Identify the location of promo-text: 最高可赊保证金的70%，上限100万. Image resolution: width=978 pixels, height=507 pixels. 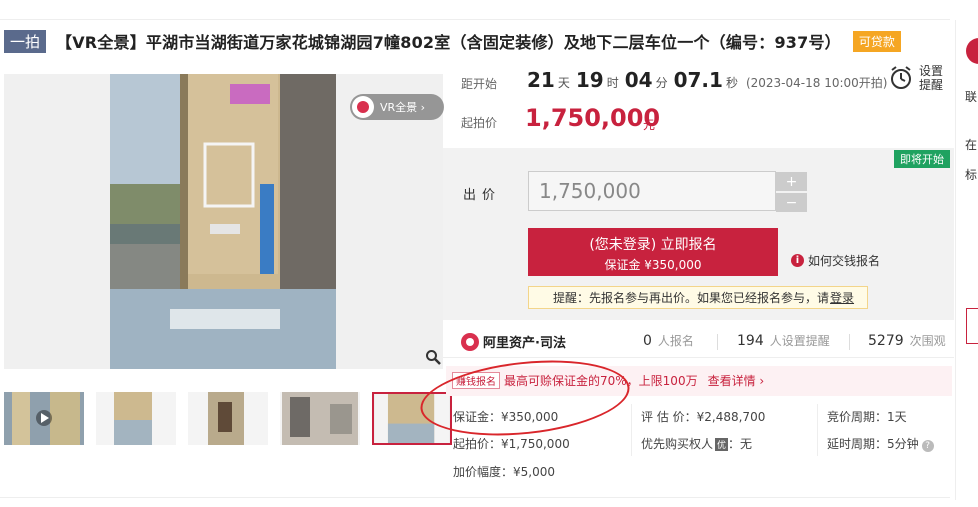
(601, 381).